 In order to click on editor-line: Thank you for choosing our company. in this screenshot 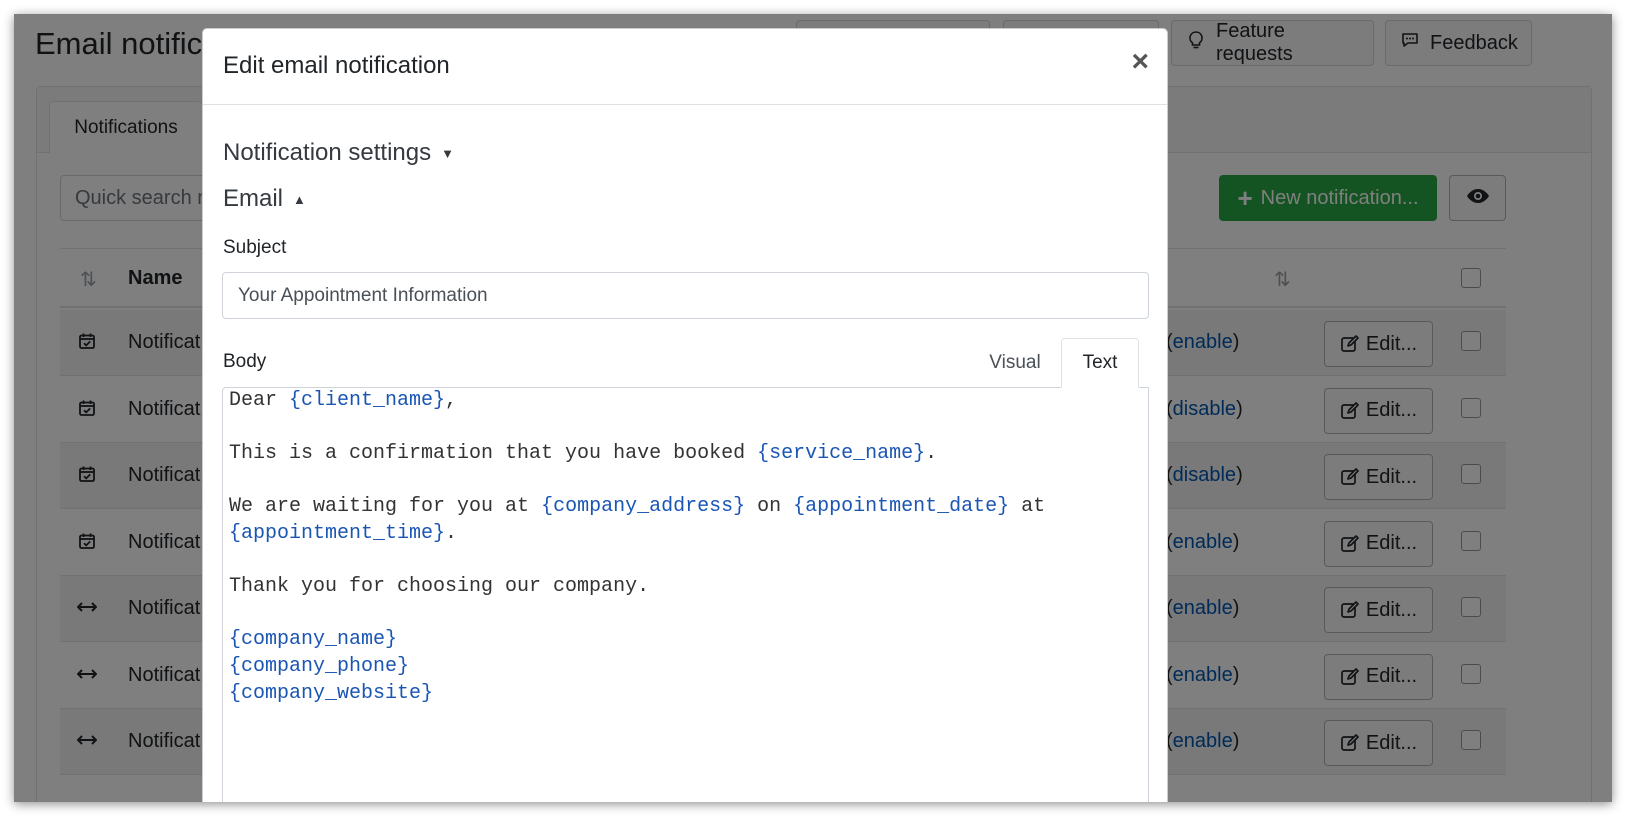, I will do `click(685, 587)`.